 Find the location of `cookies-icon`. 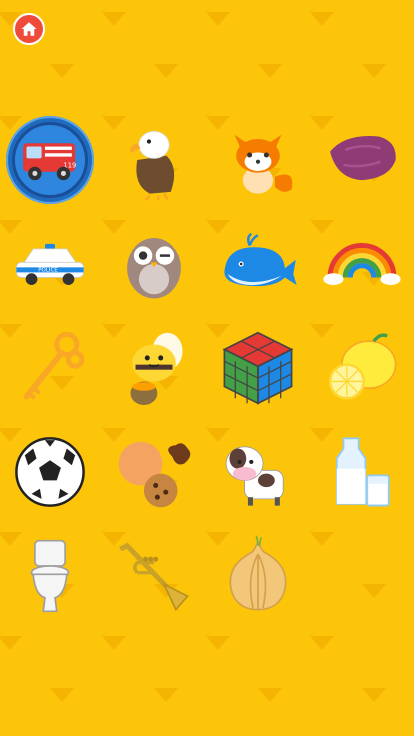

cookies-icon is located at coordinates (154, 474).